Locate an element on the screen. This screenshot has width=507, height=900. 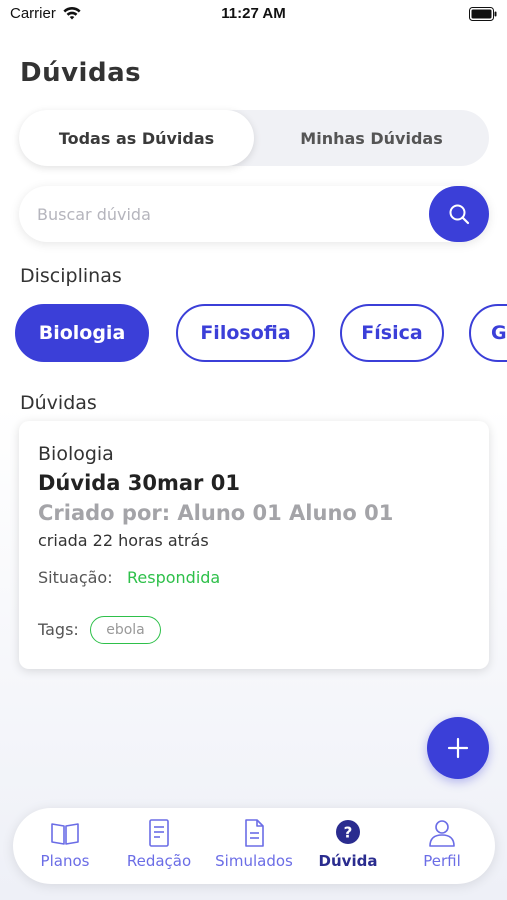
status-value: Respondida is located at coordinates (174, 577).